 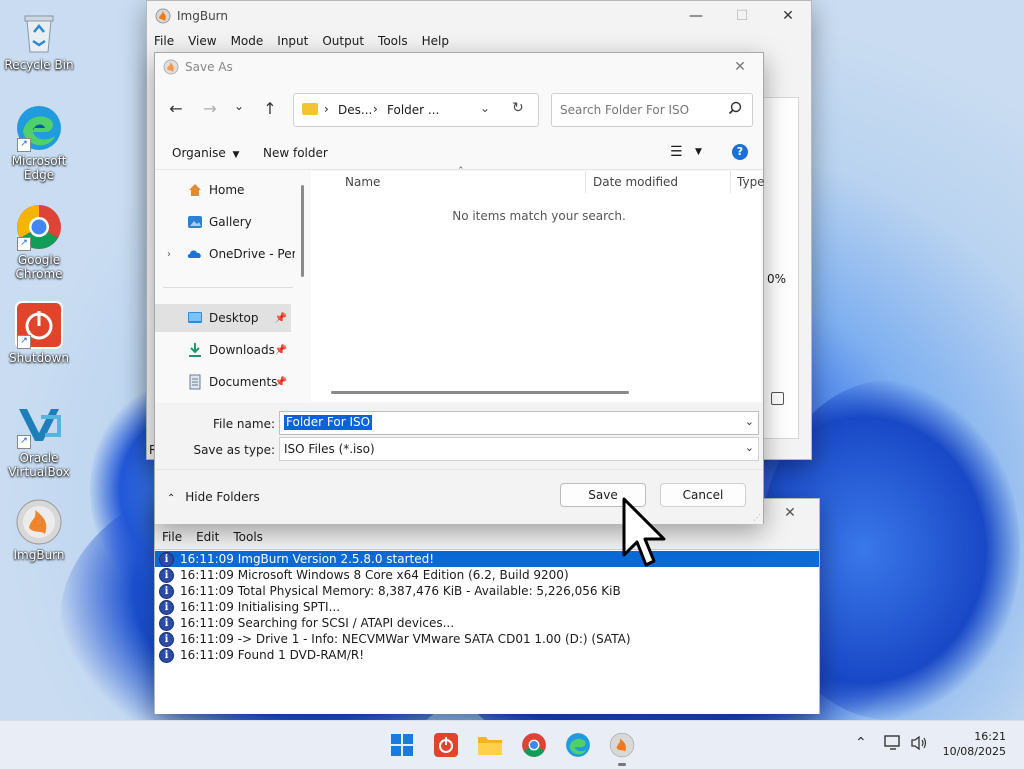 I want to click on maximize-button: ☐, so click(x=742, y=16).